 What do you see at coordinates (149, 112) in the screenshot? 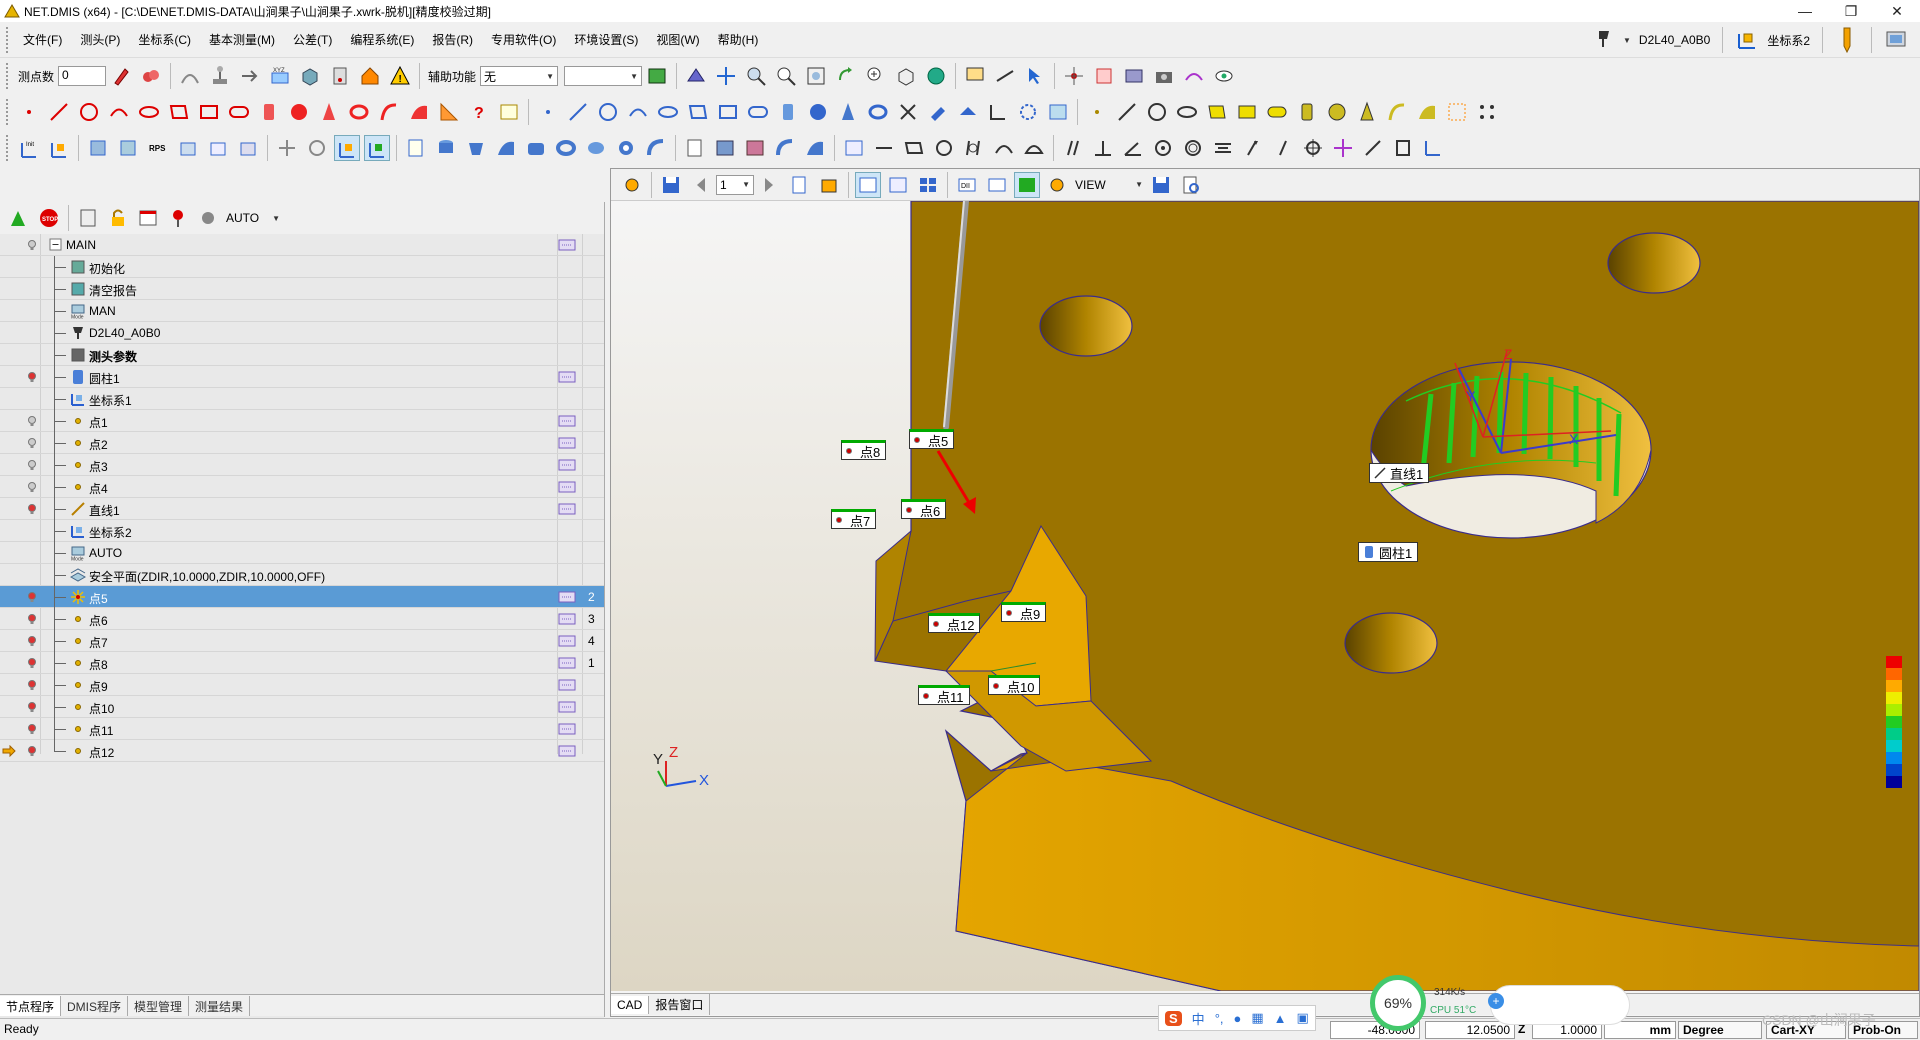
I see `ellipse-feature-icon` at bounding box center [149, 112].